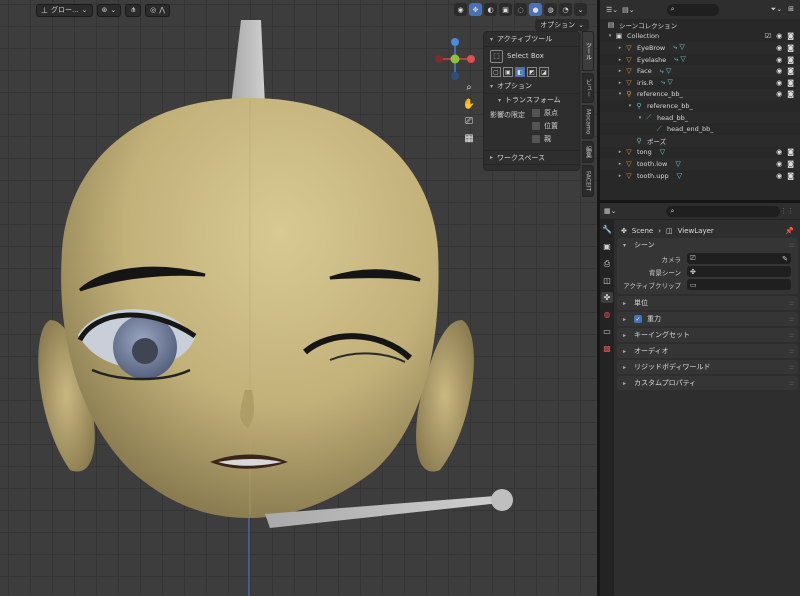 The height and width of the screenshot is (596, 800). I want to click on outliner-row: ▾ ⚲ reference_bb_ ◉ ◙, so click(700, 94).